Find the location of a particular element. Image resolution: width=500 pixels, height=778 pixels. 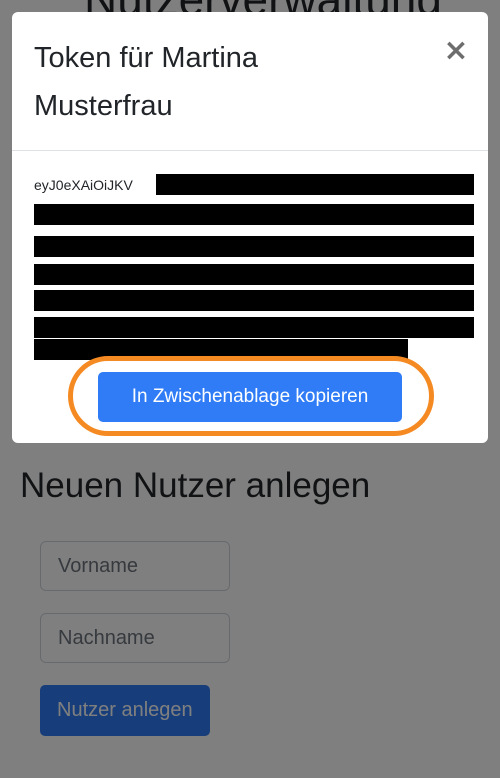

modal-title: Token für Martina Musterfrau is located at coordinates (146, 82).